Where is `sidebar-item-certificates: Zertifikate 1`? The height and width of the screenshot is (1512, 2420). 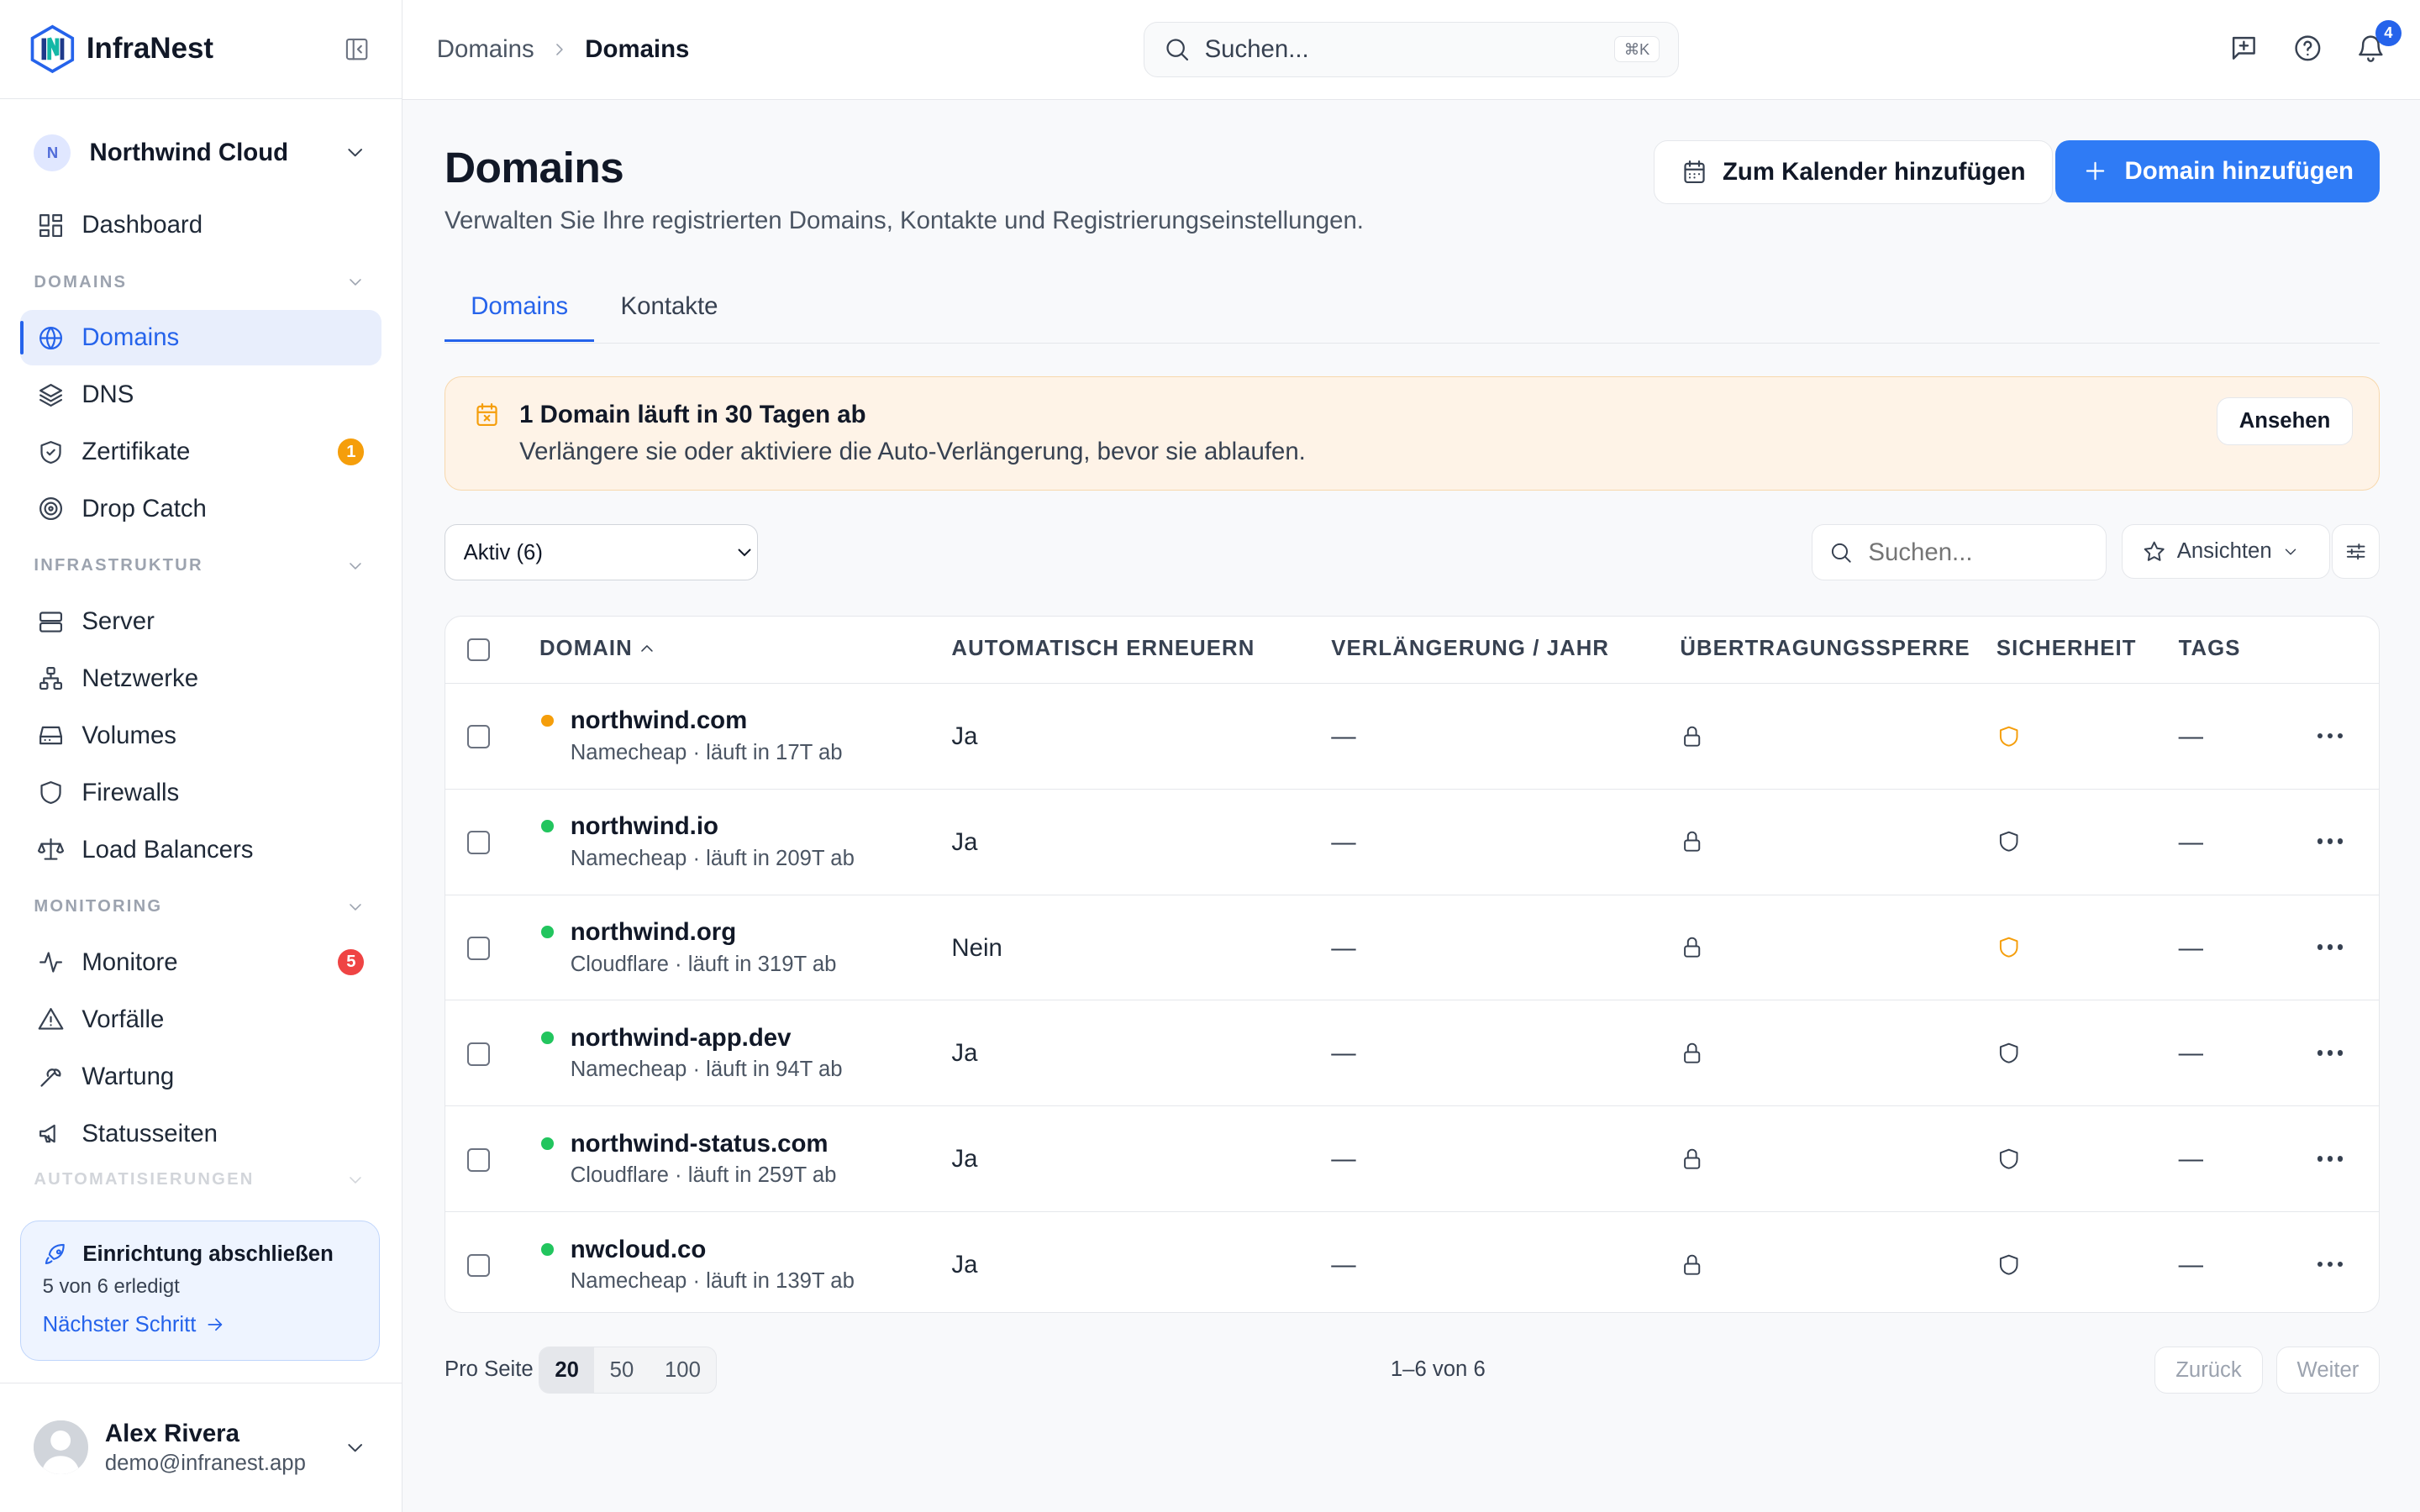 sidebar-item-certificates: Zertifikate 1 is located at coordinates (200, 452).